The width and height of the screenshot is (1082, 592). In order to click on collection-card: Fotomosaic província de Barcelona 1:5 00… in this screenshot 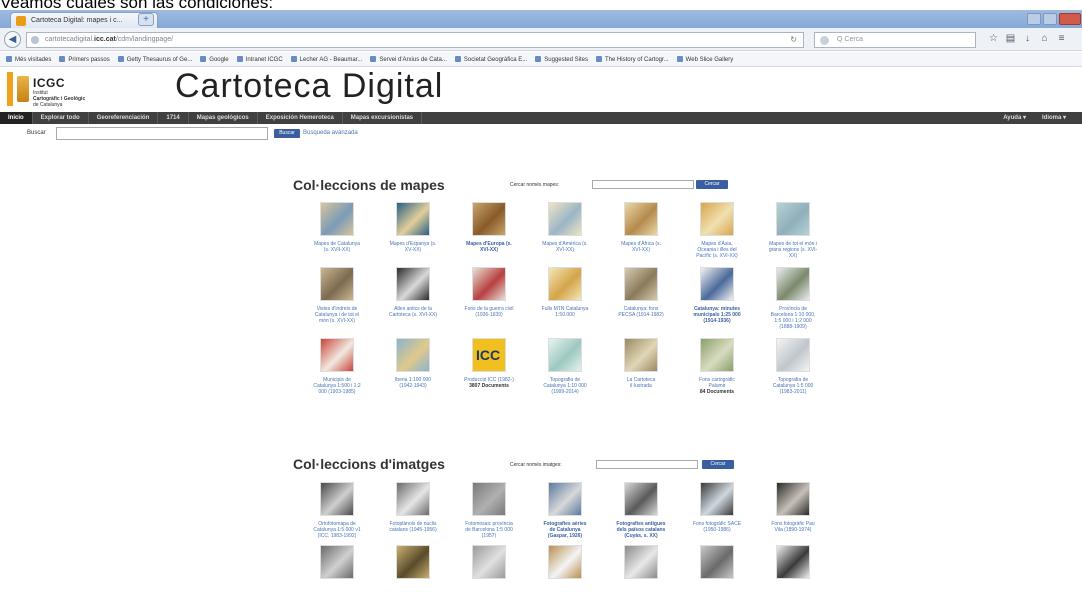, I will do `click(489, 510)`.